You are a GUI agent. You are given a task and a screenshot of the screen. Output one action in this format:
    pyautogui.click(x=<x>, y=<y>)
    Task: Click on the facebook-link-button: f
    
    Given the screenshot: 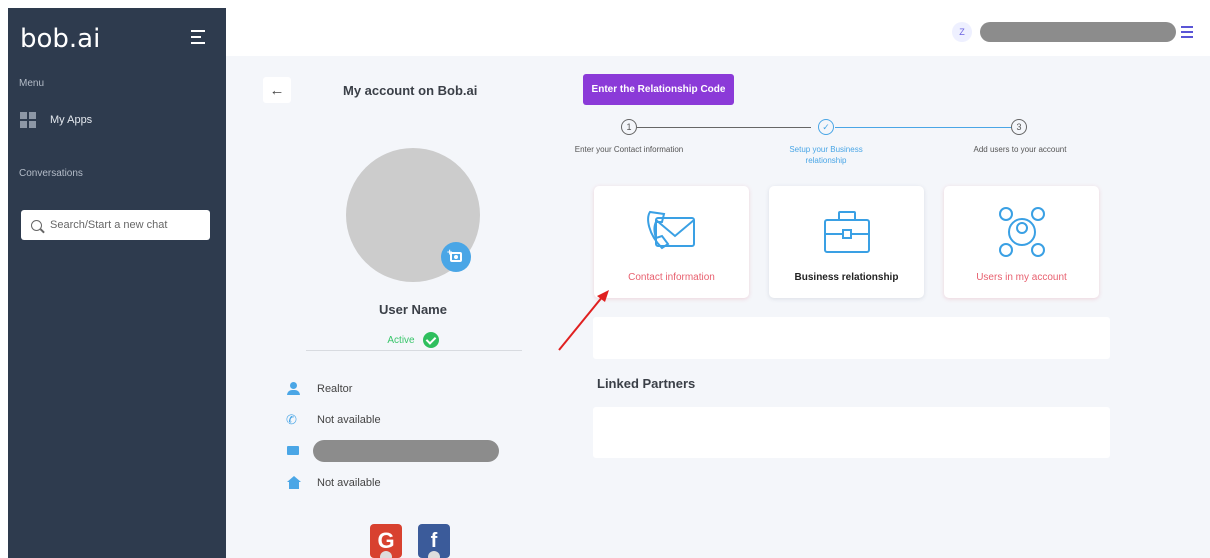 What is the action you would take?
    pyautogui.click(x=434, y=541)
    